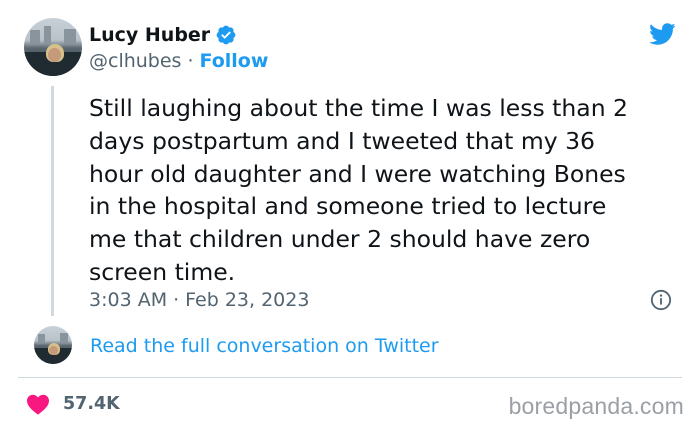 The width and height of the screenshot is (700, 431). Describe the element at coordinates (596, 406) in the screenshot. I see `watermark: boredpanda.com` at that location.